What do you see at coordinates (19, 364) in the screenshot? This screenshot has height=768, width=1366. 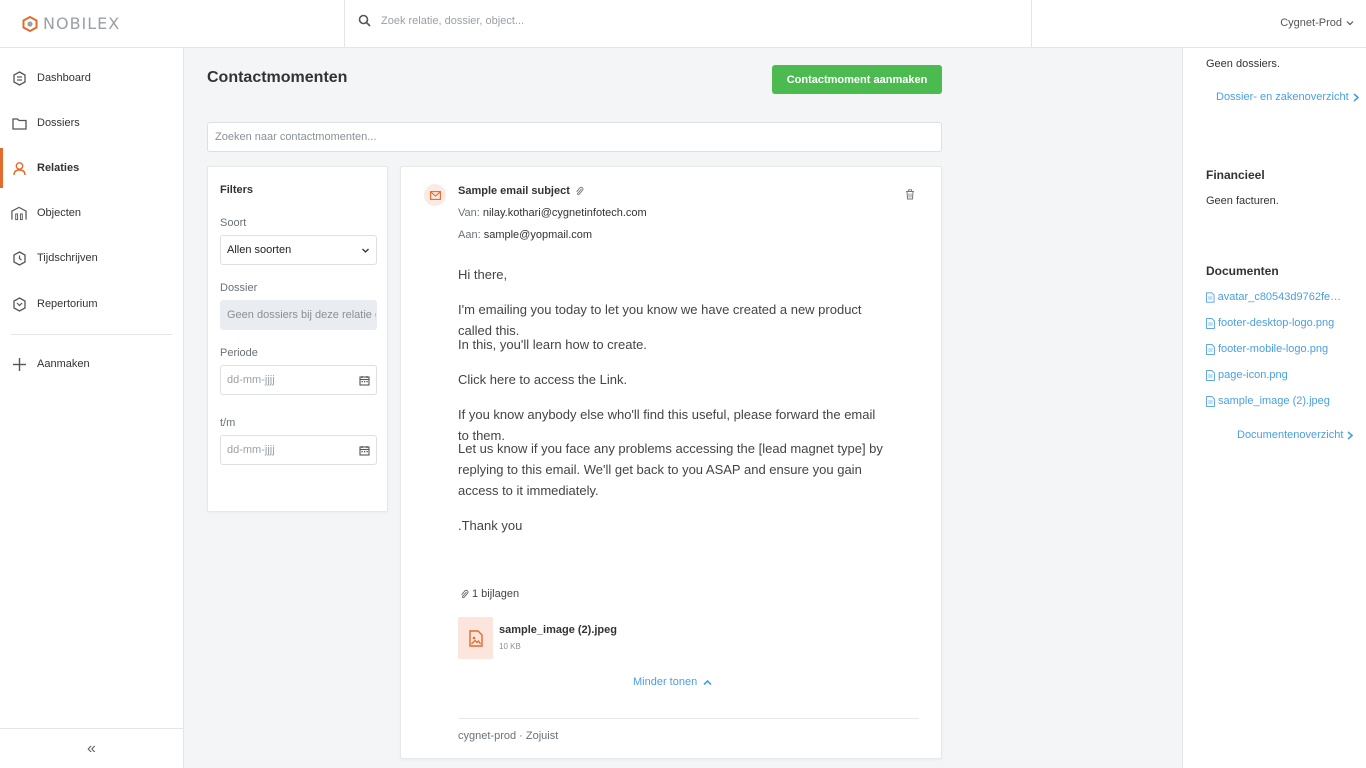 I see `plus-icon` at bounding box center [19, 364].